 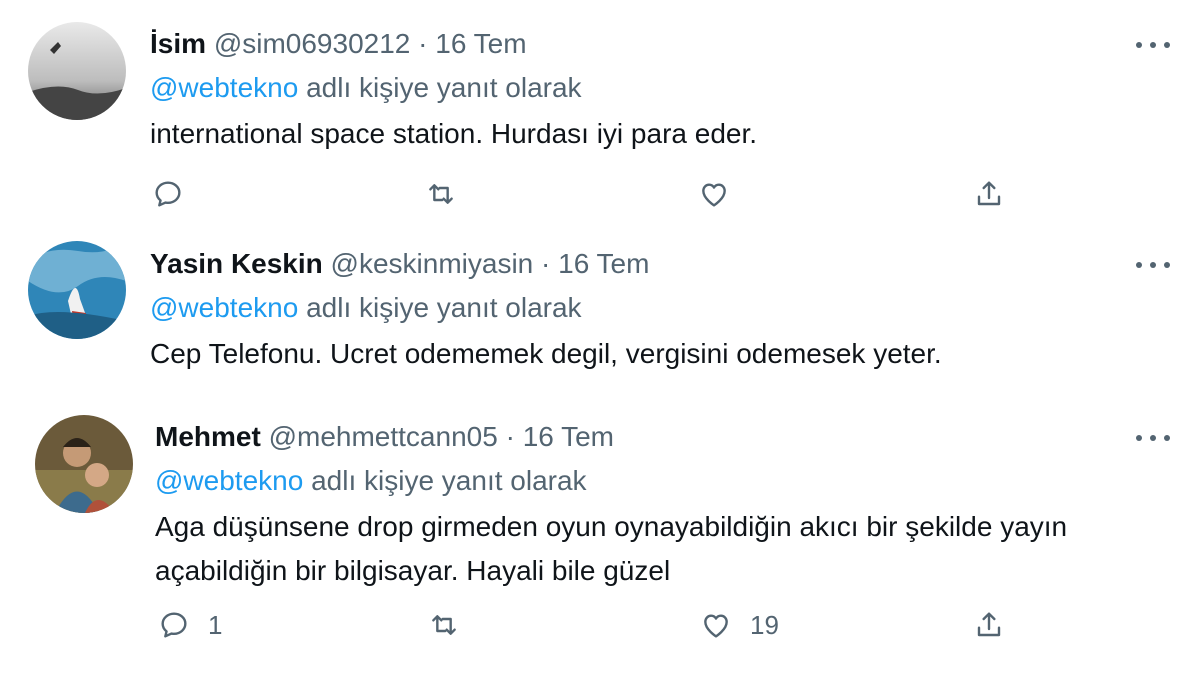 What do you see at coordinates (432, 263) in the screenshot?
I see `author-handle: @keskinmiyasin` at bounding box center [432, 263].